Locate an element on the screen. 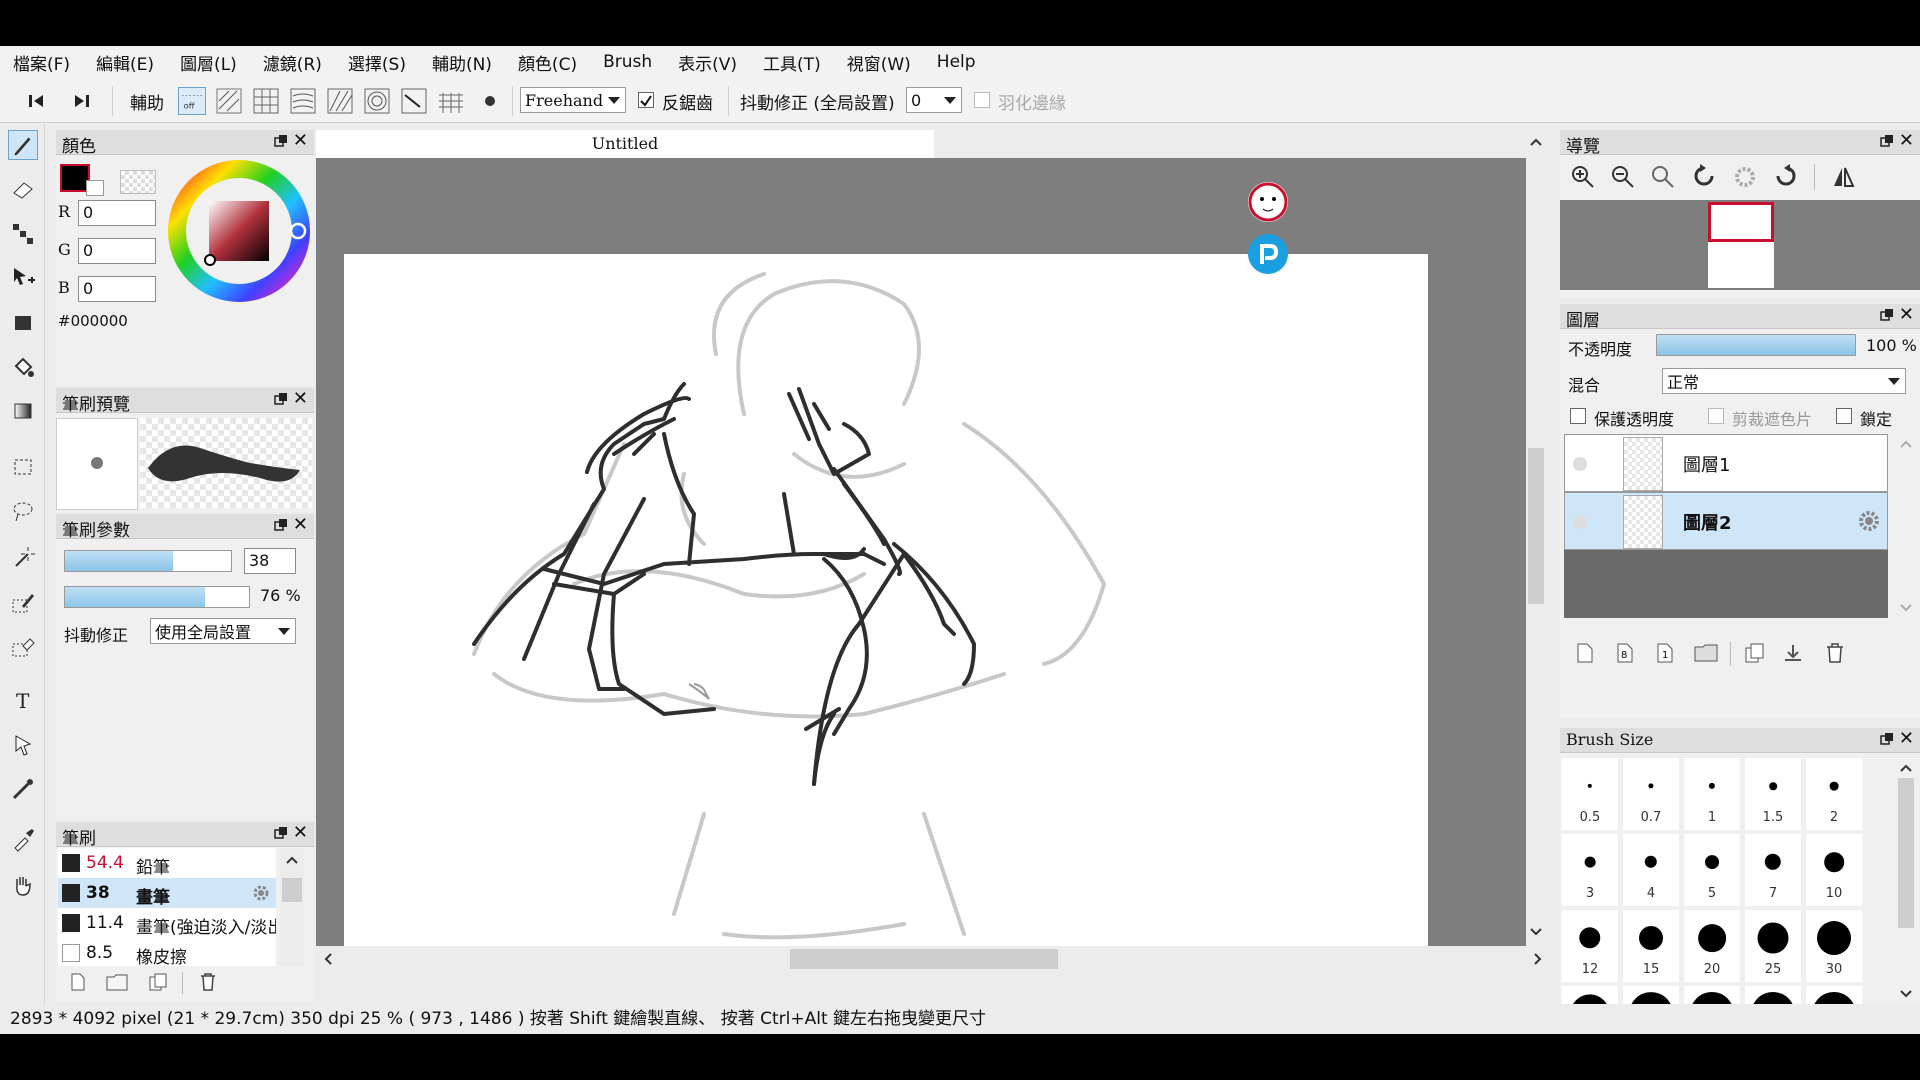 The width and height of the screenshot is (1920, 1080). navigator-thumbnail is located at coordinates (1740, 245).